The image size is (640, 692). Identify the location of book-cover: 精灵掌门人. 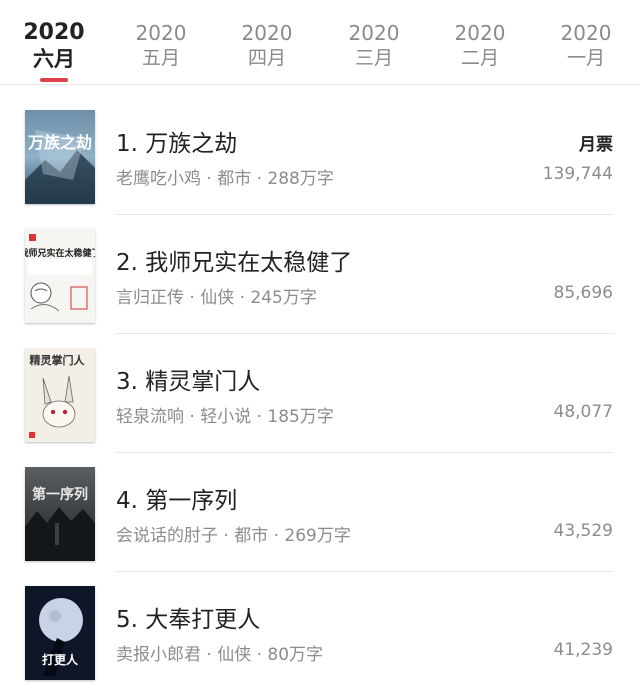
(60, 395).